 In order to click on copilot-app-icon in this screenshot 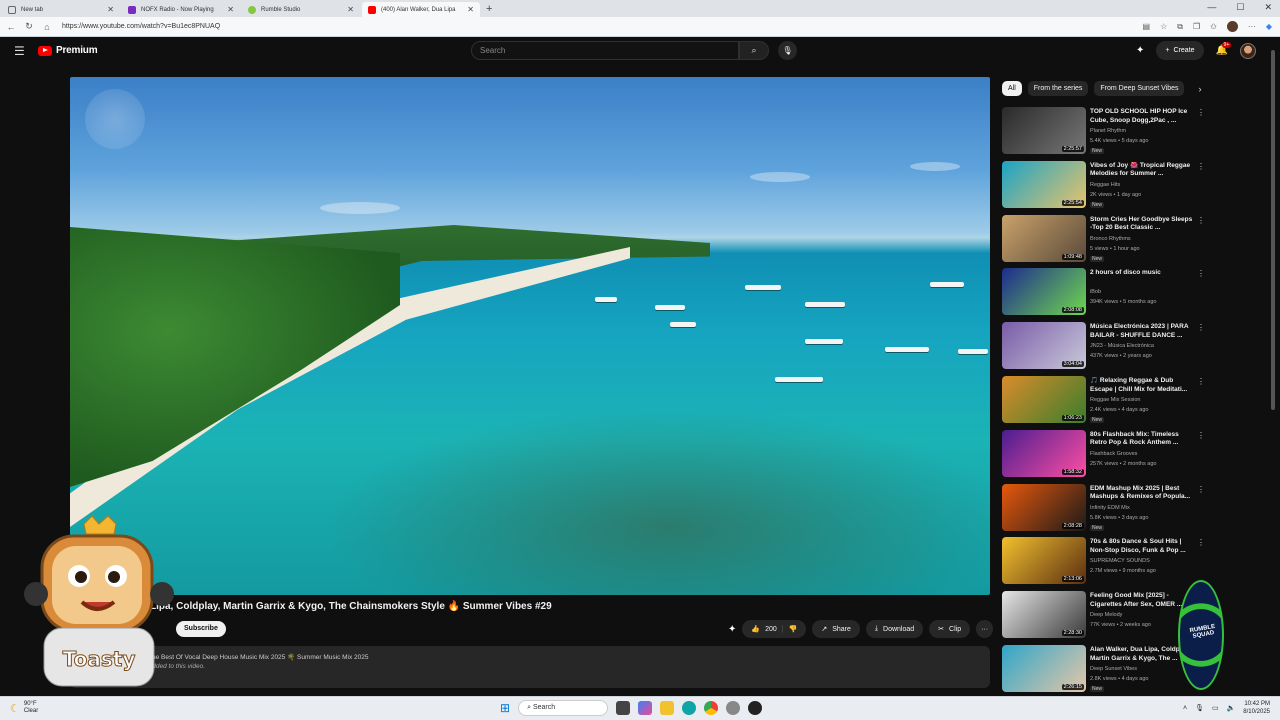, I will do `click(645, 708)`.